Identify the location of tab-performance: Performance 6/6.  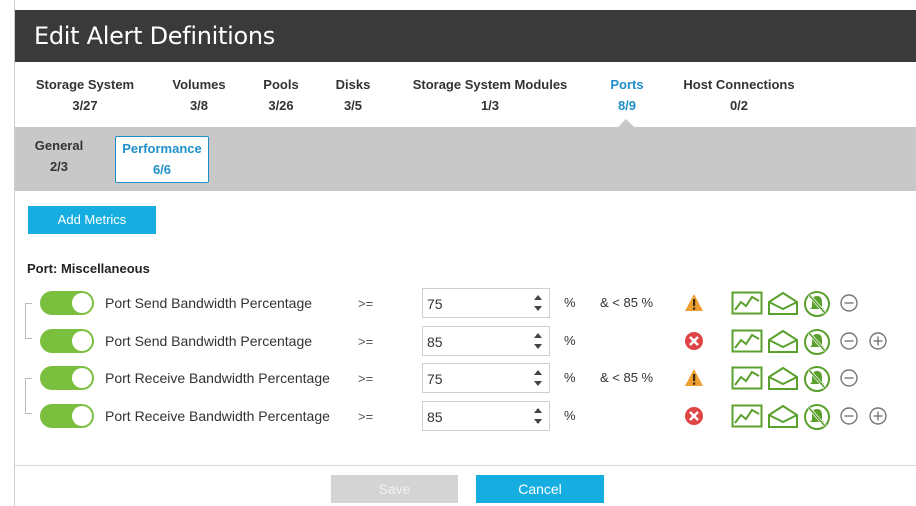
(162, 159).